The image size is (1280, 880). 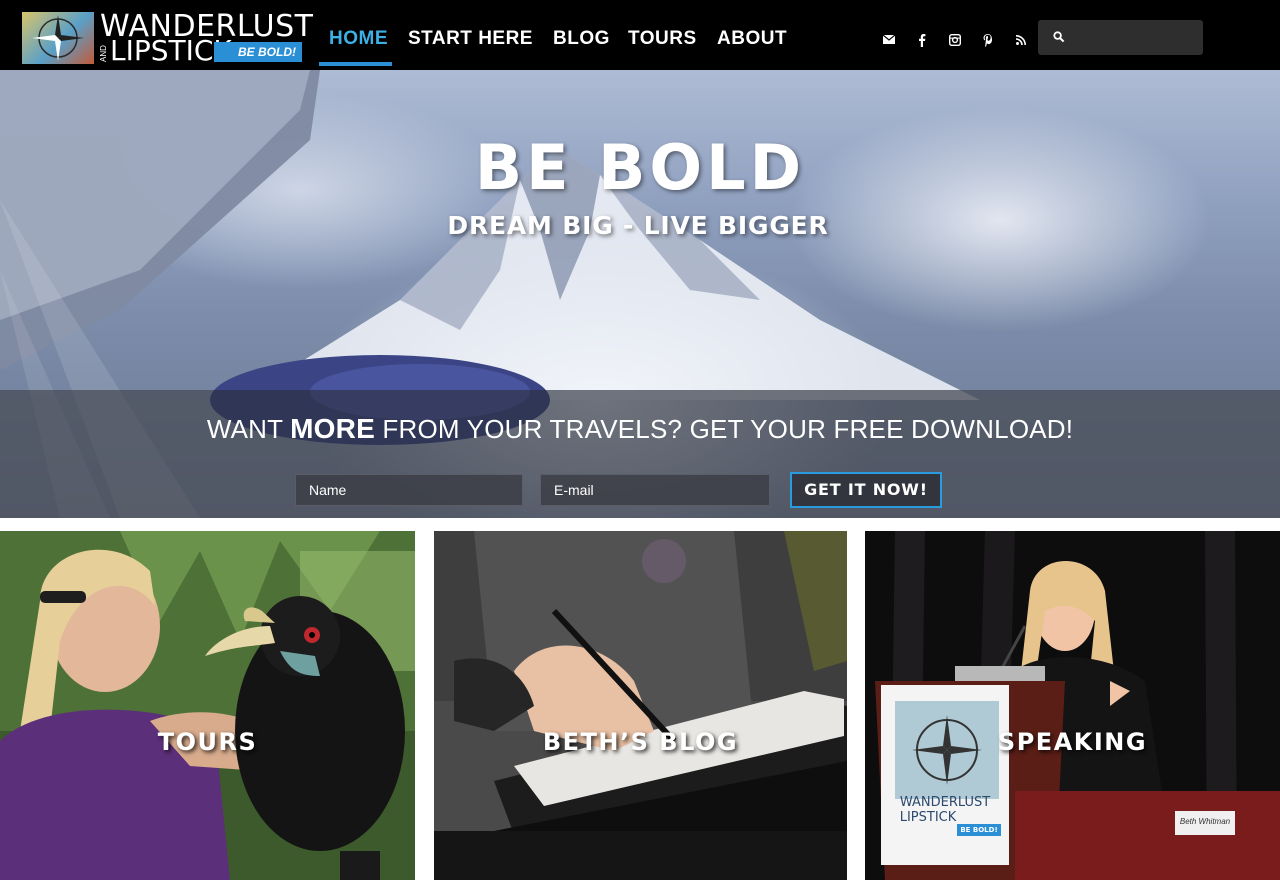 What do you see at coordinates (1205, 821) in the screenshot?
I see `name-placard: Beth Whitman` at bounding box center [1205, 821].